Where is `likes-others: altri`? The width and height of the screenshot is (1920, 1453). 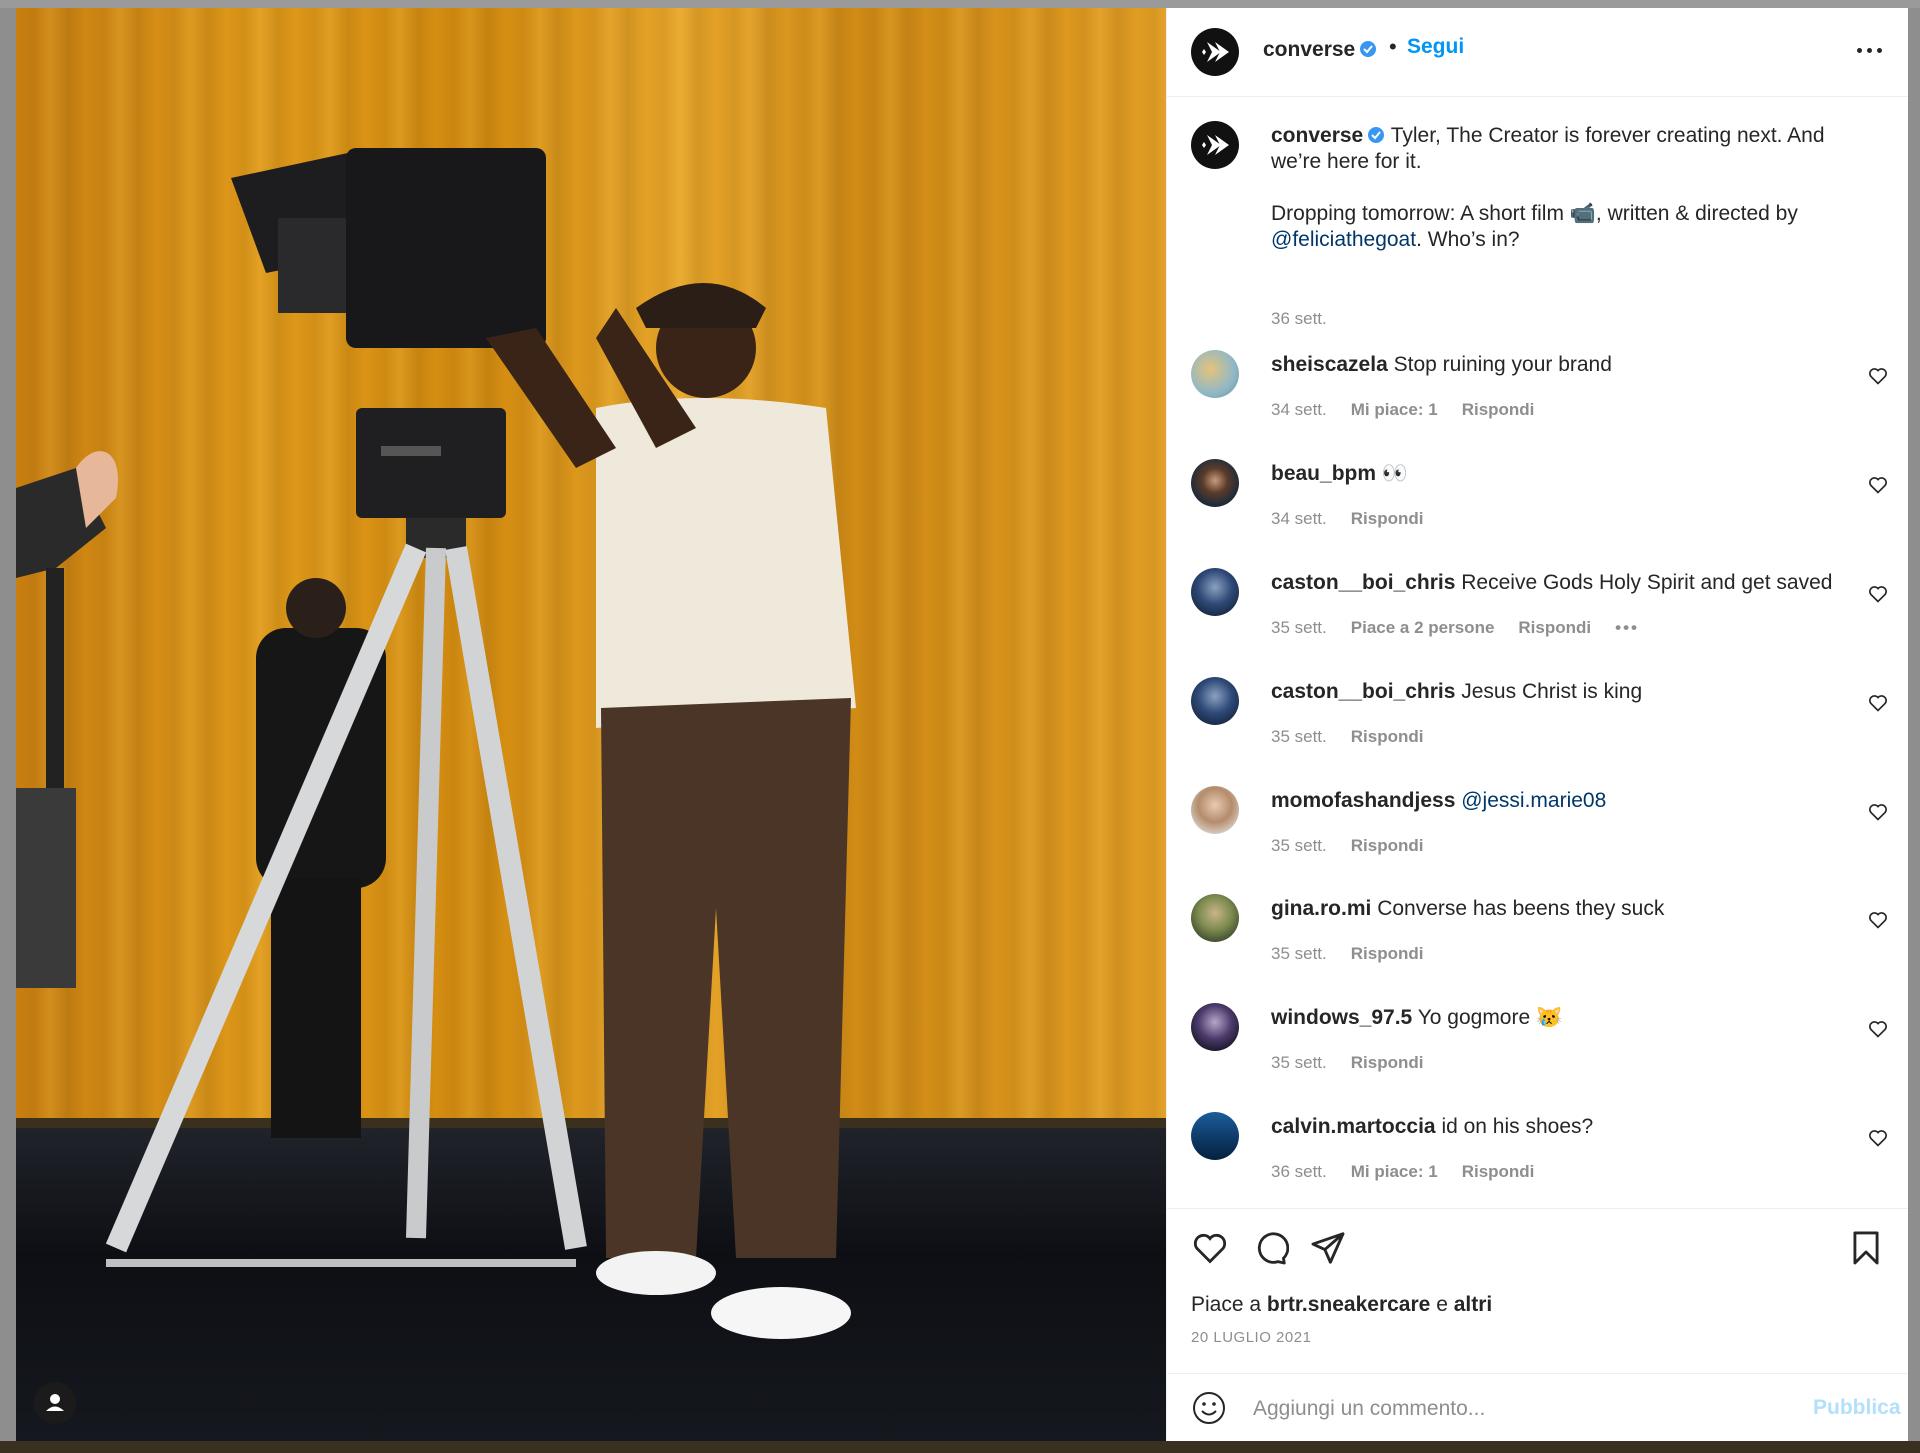 likes-others: altri is located at coordinates (1473, 1304).